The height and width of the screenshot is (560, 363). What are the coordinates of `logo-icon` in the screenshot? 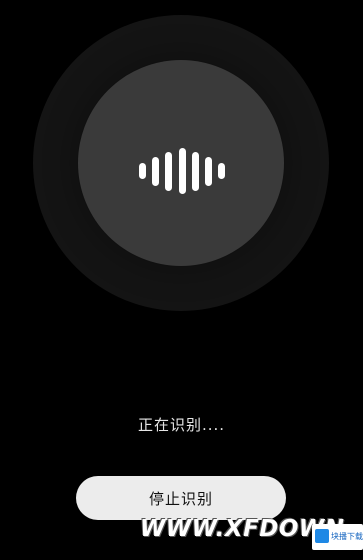 It's located at (322, 536).